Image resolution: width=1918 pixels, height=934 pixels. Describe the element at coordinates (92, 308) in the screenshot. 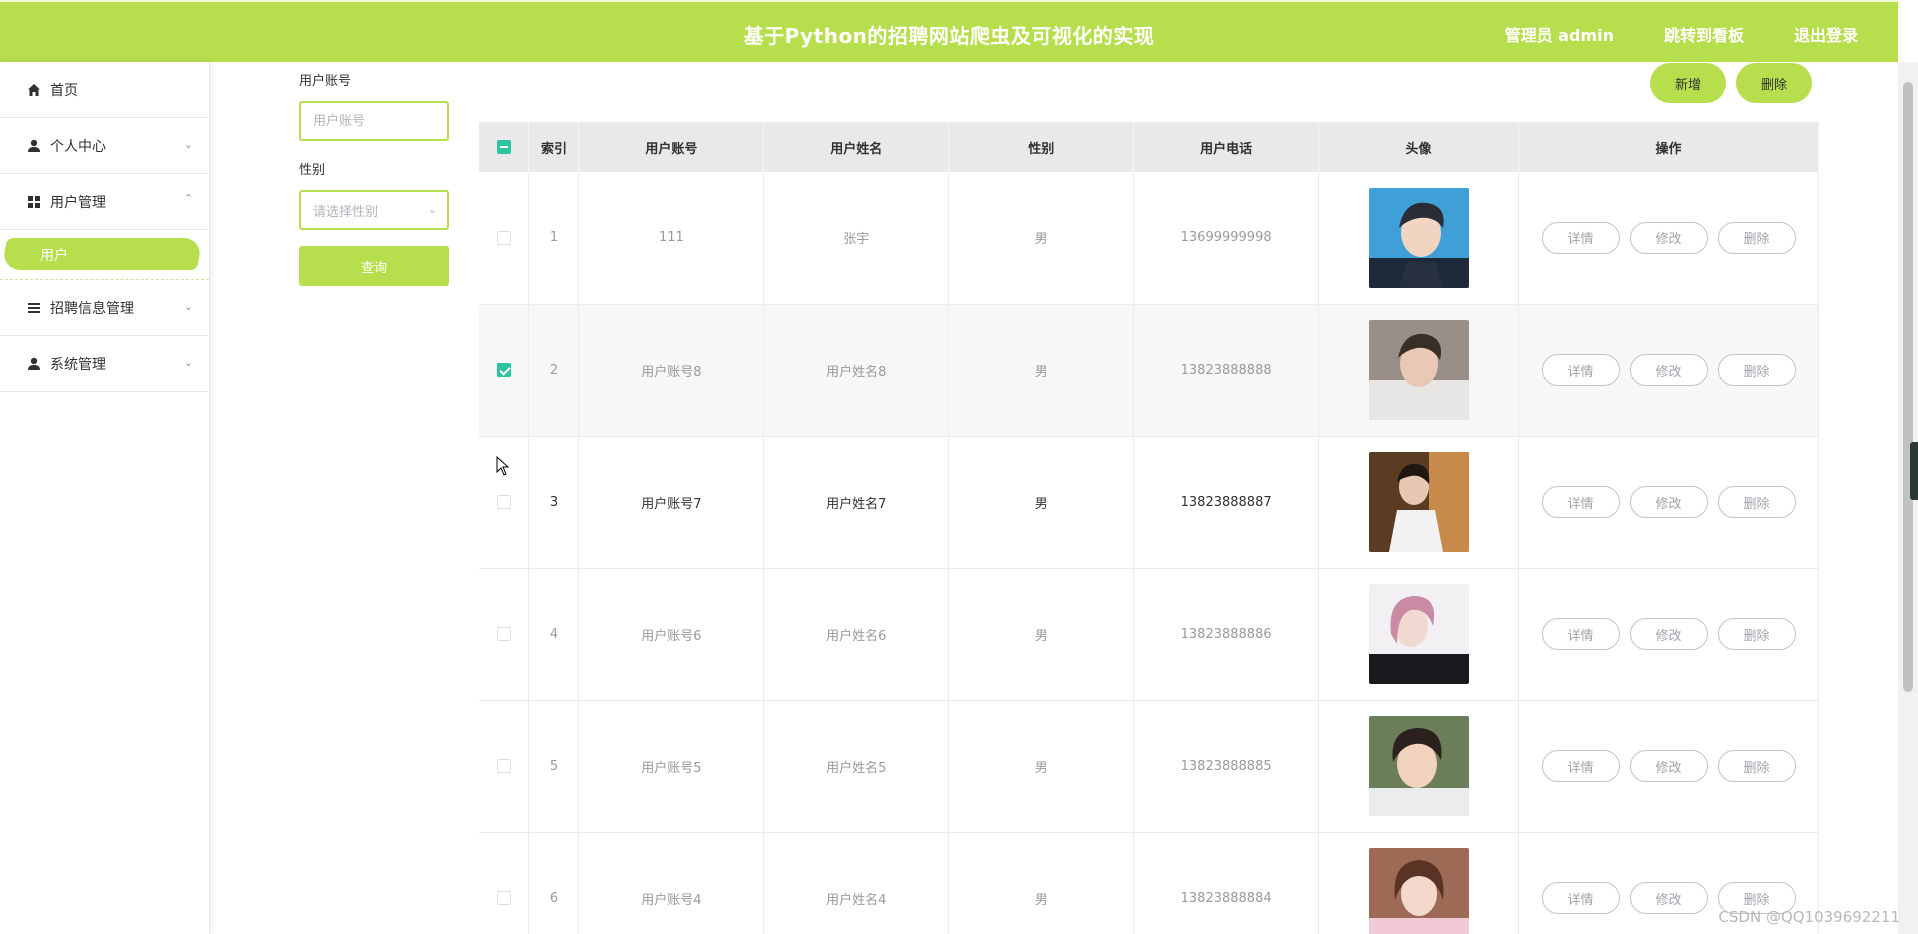

I see `sidebar-item-label: 招聘信息管理` at that location.